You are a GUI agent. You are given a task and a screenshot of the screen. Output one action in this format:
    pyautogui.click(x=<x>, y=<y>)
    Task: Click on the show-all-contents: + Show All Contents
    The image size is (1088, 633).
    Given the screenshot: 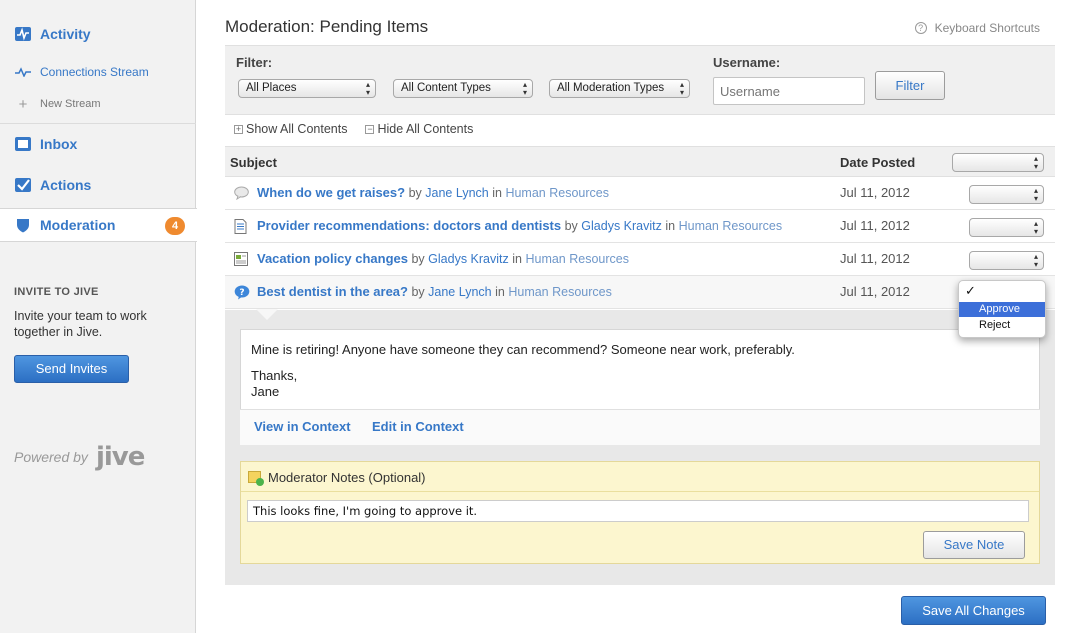 What is the action you would take?
    pyautogui.click(x=290, y=129)
    